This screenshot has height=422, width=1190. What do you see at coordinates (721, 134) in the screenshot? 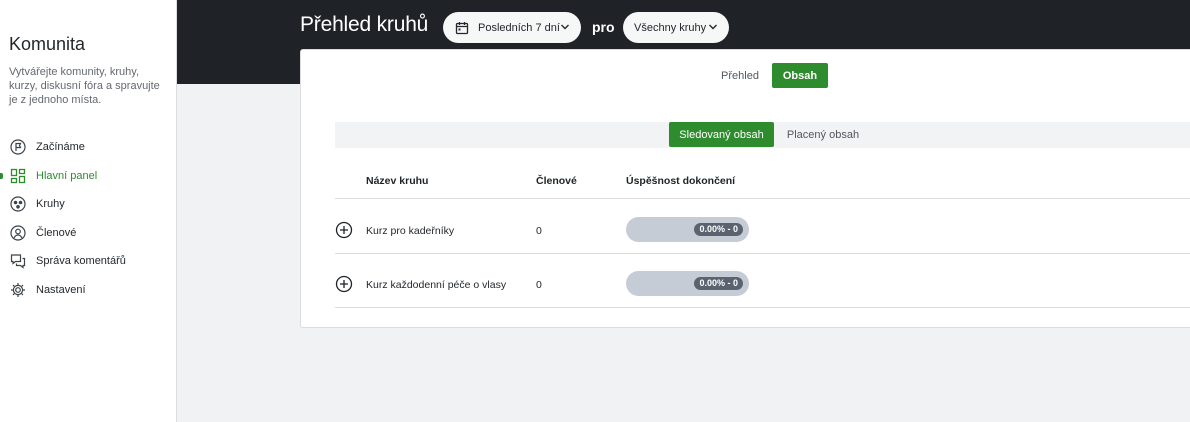
I see `subtab-tracked-content: Sledovaný obsah` at bounding box center [721, 134].